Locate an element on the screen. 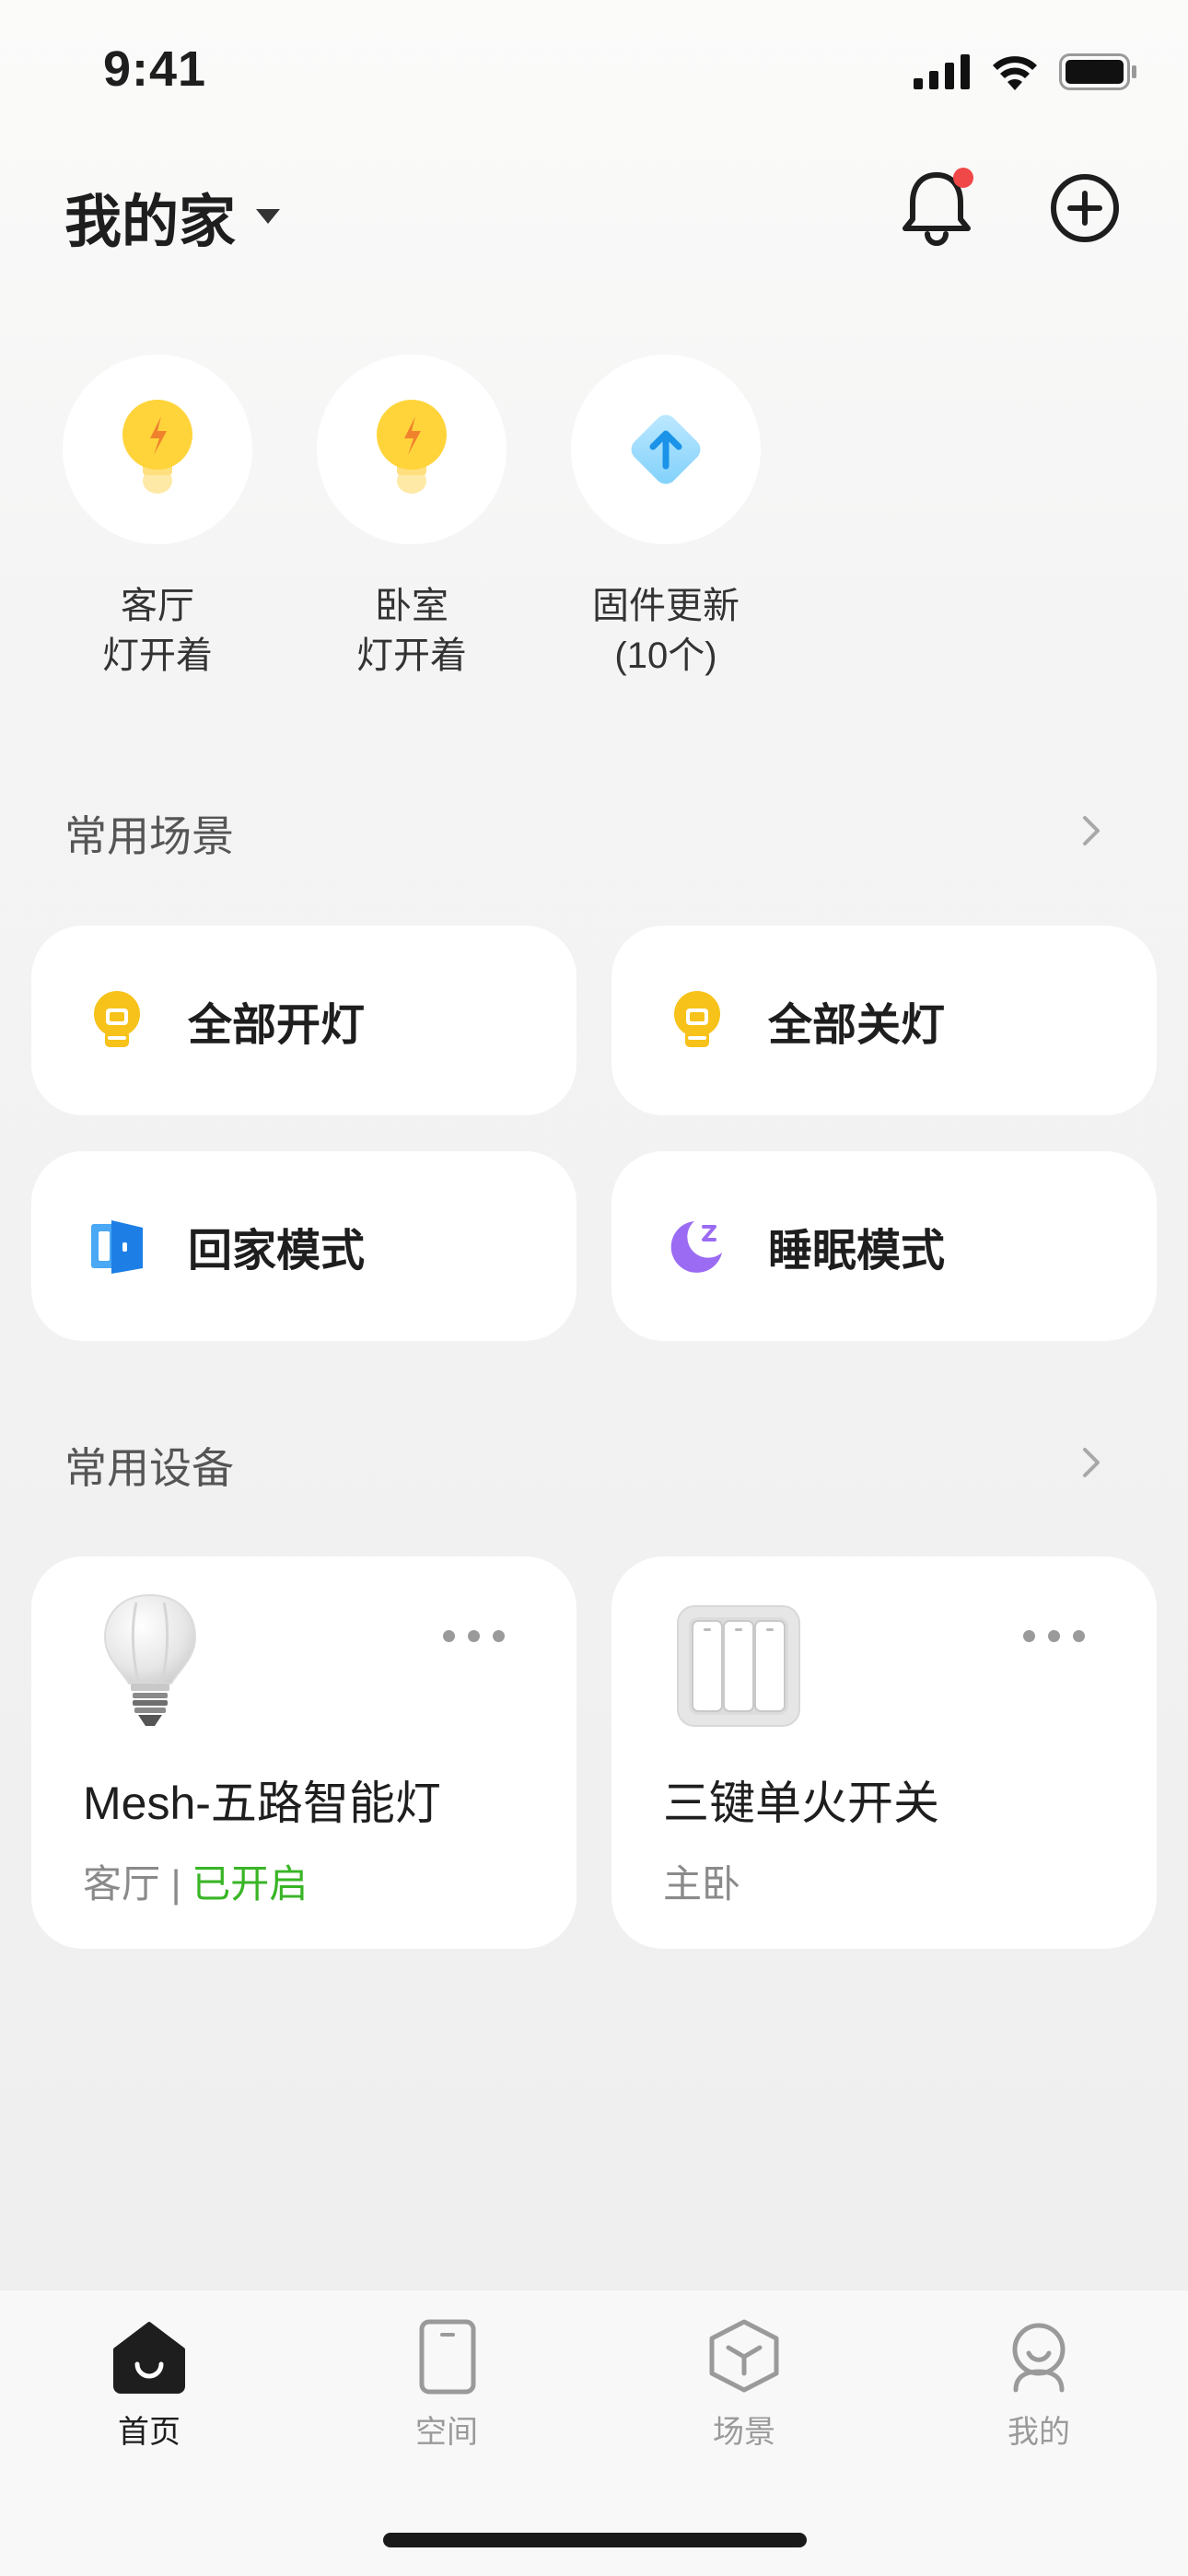 The width and height of the screenshot is (1188, 2576). scene-label: 睡眠模式 is located at coordinates (857, 1251).